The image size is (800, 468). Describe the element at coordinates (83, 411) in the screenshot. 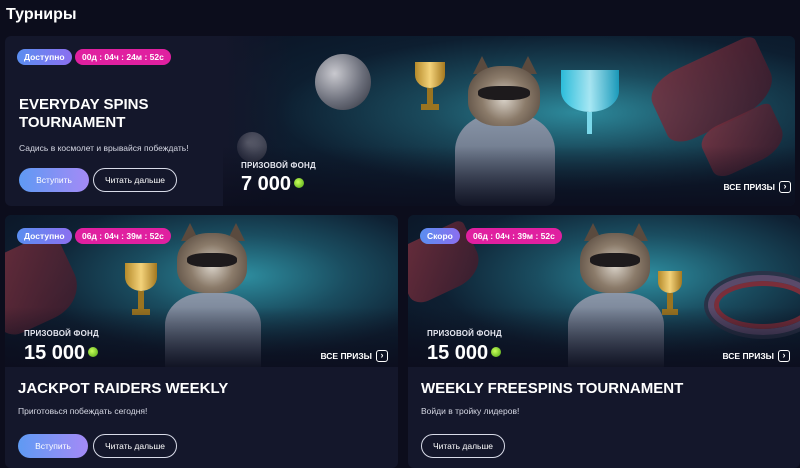

I see `tournament-description: Приготовься побеждать сегодня!` at that location.